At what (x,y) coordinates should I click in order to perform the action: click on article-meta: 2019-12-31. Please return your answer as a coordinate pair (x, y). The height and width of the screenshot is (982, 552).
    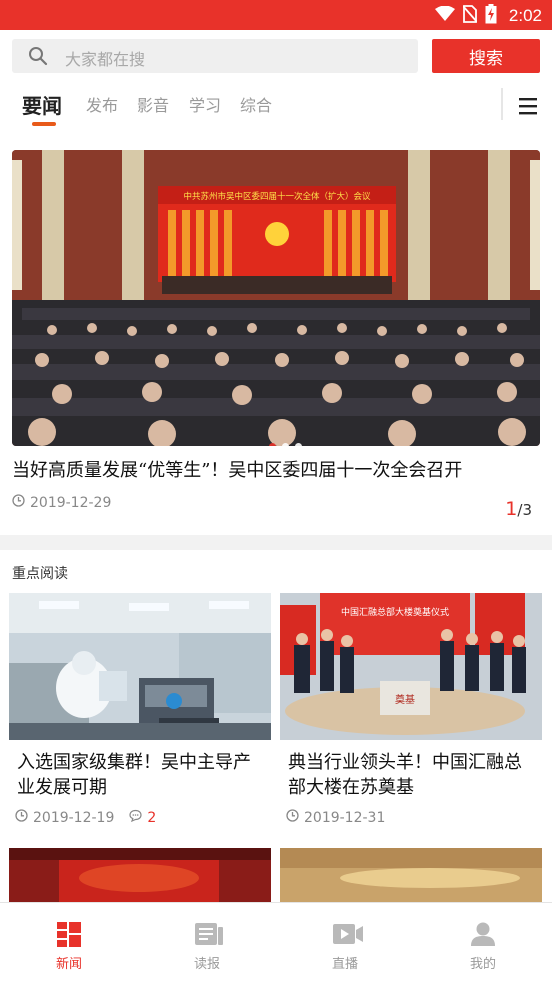
    Looking at the image, I should click on (335, 817).